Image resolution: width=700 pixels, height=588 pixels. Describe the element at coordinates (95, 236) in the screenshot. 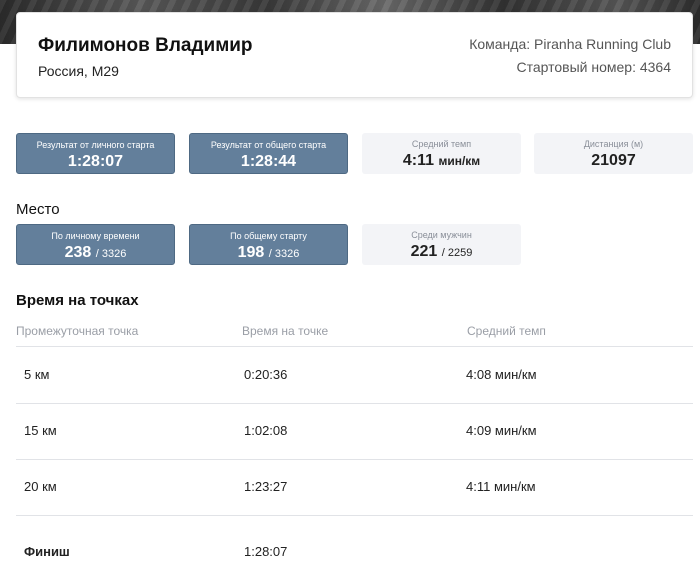

I see `chip-place-label: По личному времени` at that location.